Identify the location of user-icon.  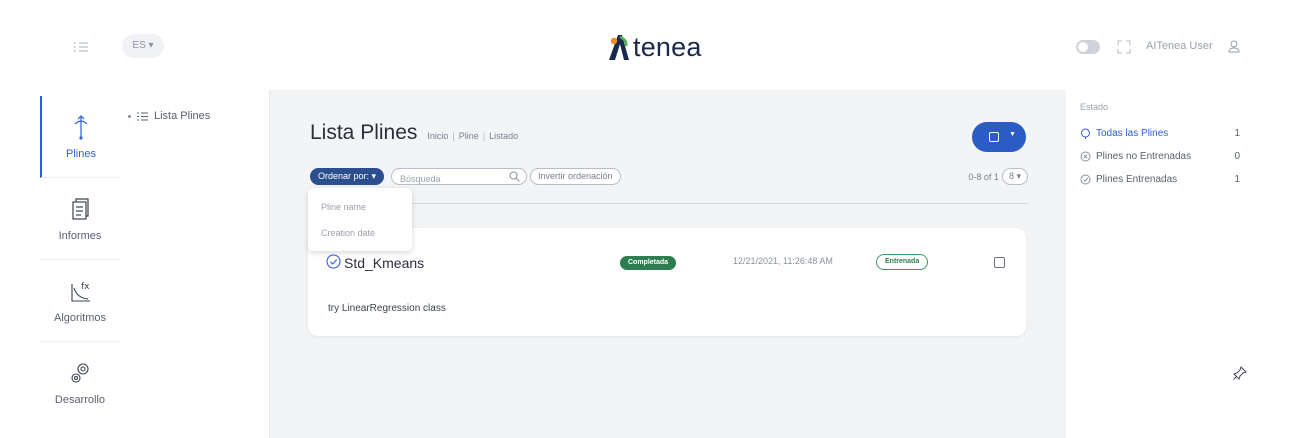
(1234, 46).